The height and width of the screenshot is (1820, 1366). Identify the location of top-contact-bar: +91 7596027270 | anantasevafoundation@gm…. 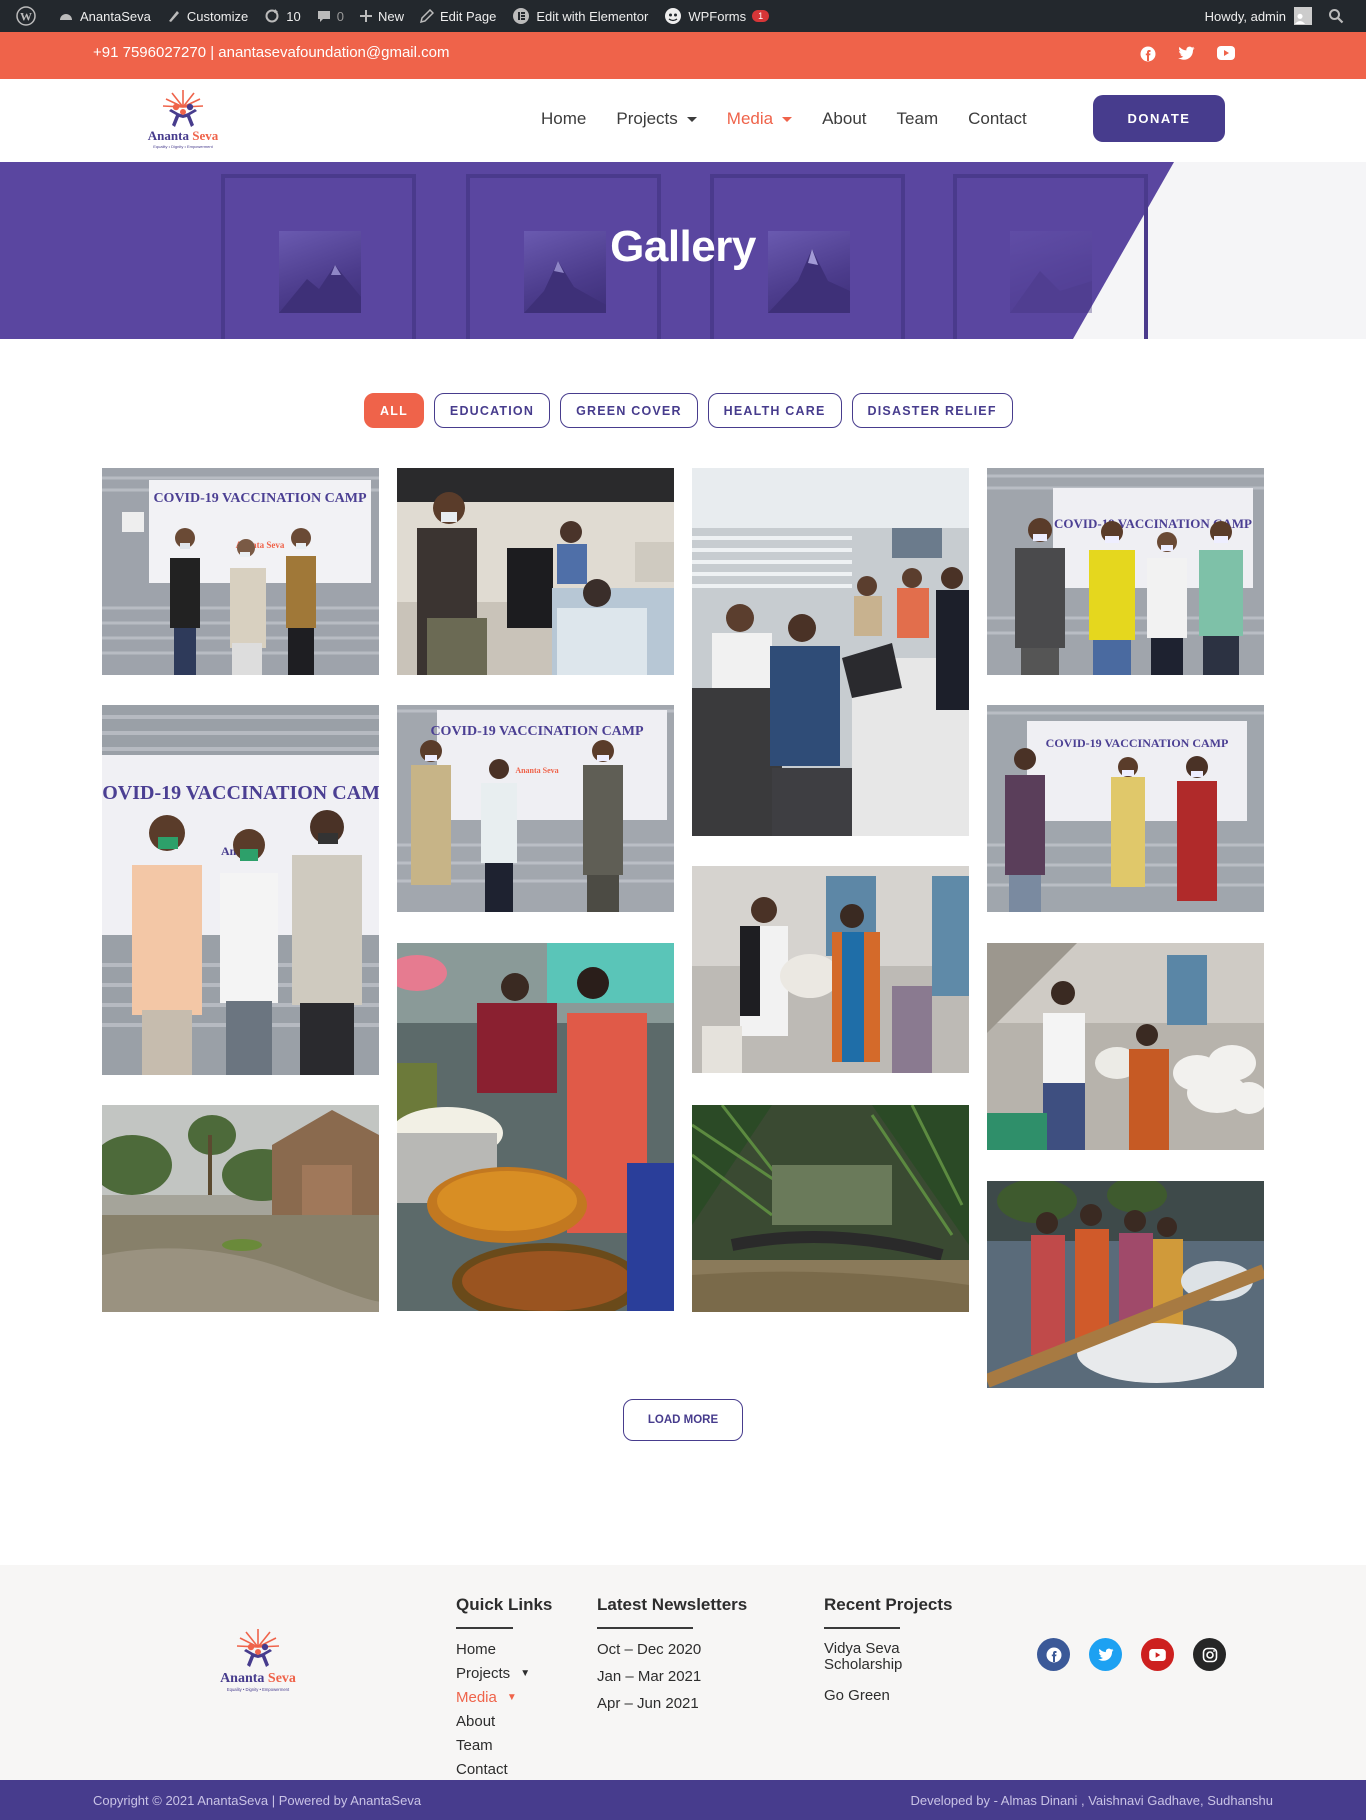
(683, 55).